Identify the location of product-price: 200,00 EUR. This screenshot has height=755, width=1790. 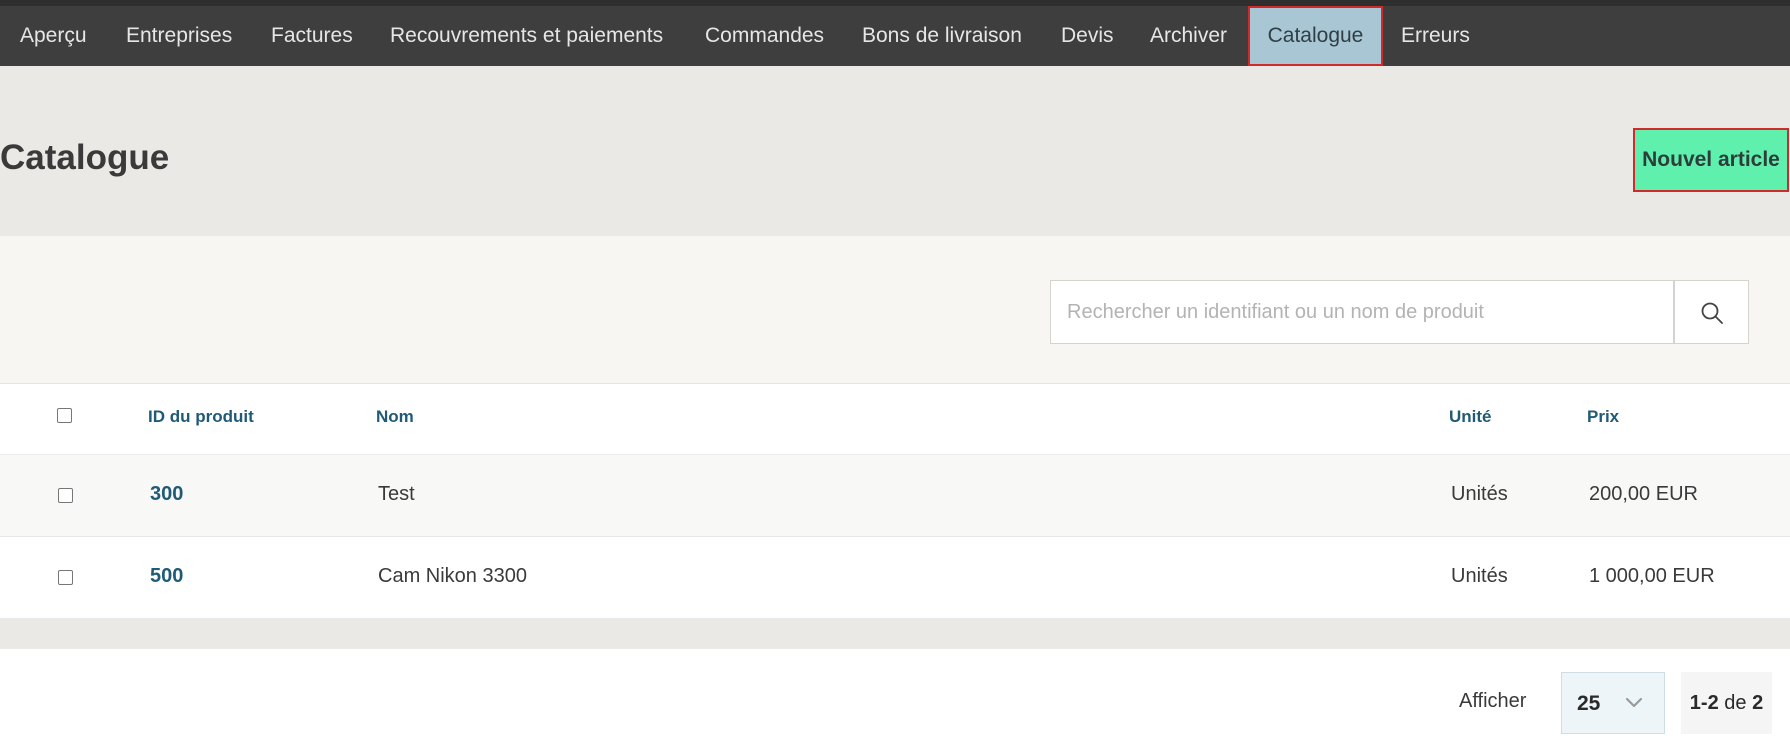
(1643, 494).